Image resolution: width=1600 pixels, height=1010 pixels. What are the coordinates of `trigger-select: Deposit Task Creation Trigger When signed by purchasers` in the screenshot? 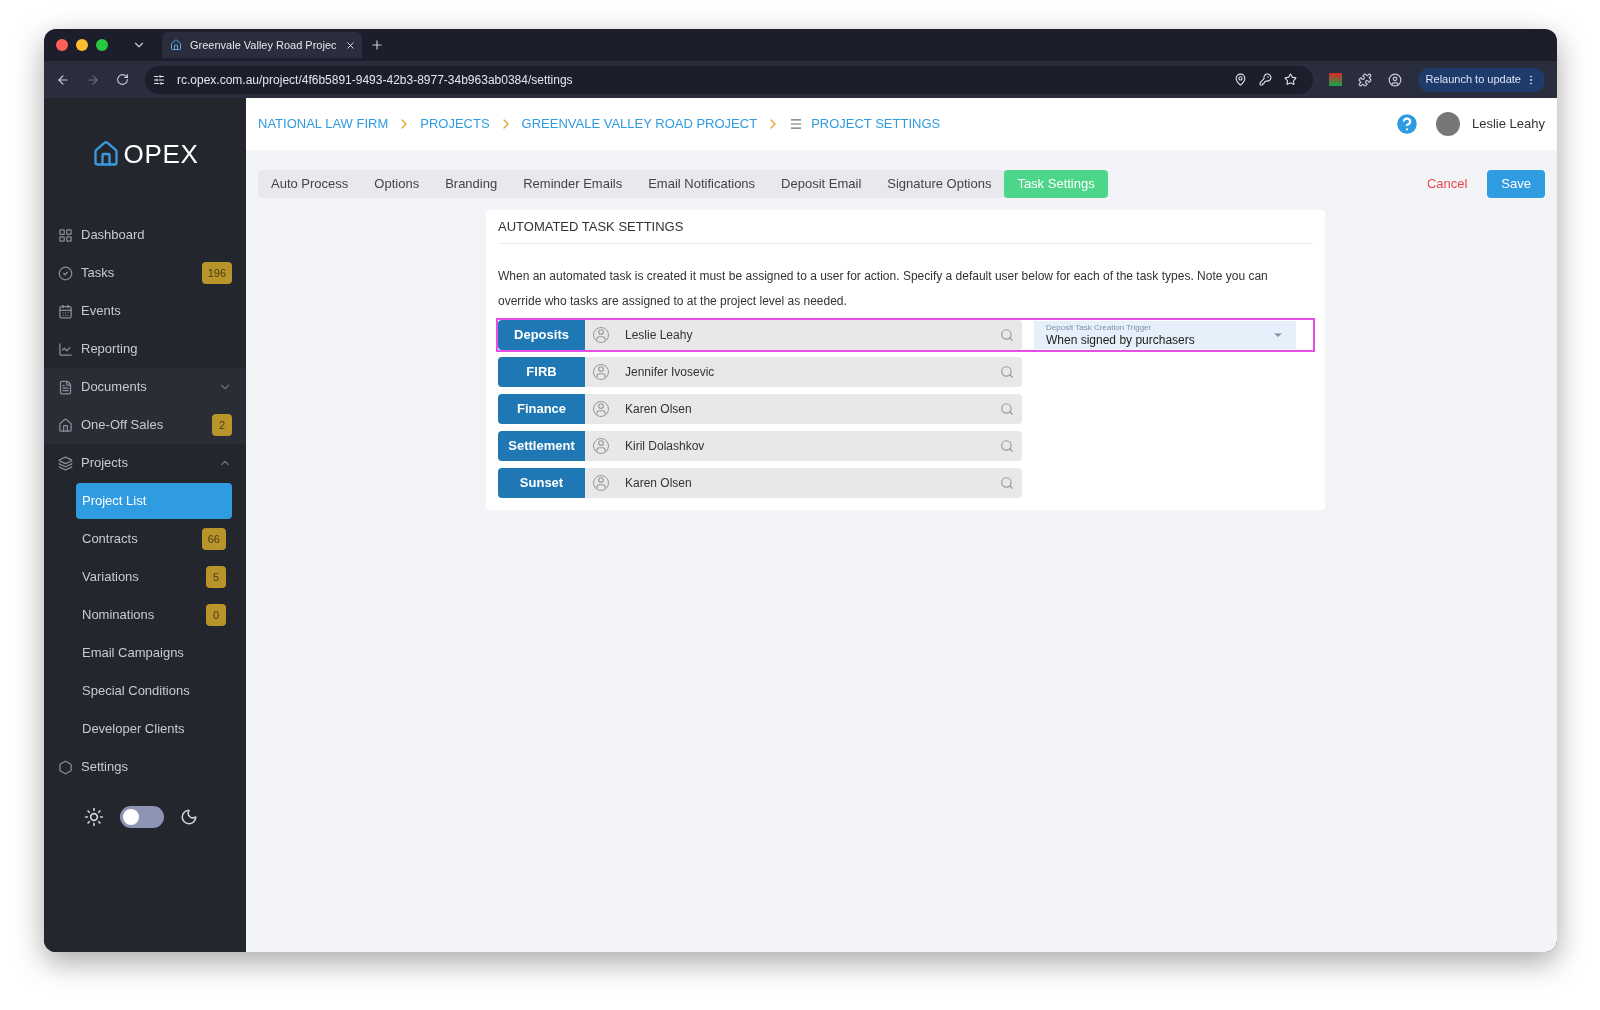 It's located at (1165, 335).